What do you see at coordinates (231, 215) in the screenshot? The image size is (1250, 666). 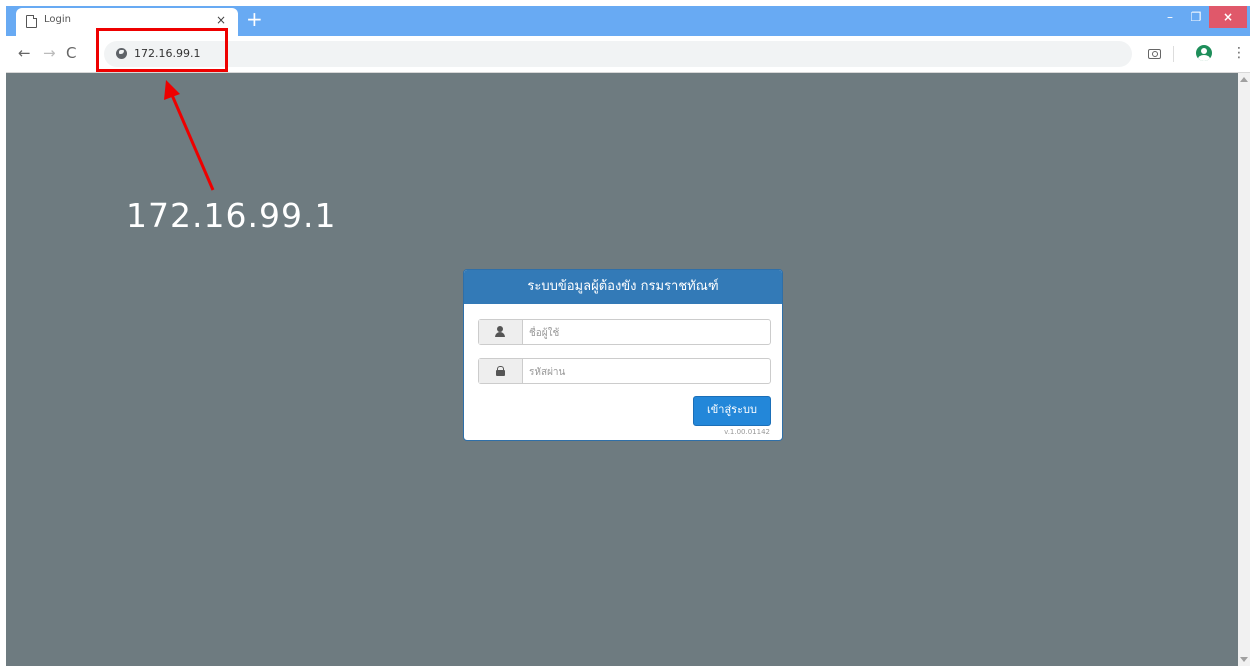 I see `annotation-label: 172.16.99.1` at bounding box center [231, 215].